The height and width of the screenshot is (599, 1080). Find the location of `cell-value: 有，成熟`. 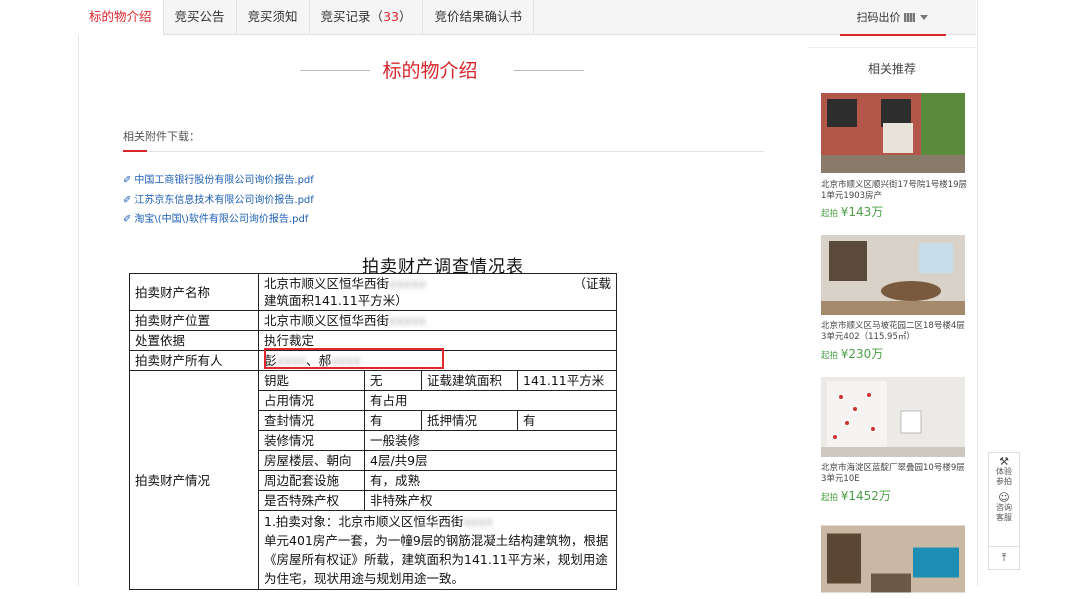

cell-value: 有，成熟 is located at coordinates (490, 480).